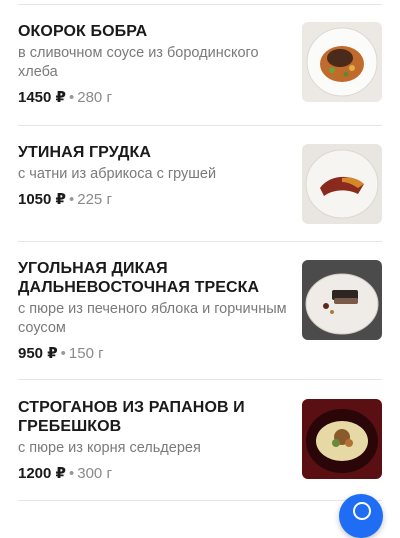  I want to click on dish-title: УГОЛЬНАЯ ДИКАЯ ДАЛЬНЕВОСТОЧНАЯ ТРЕСКА, so click(139, 278).